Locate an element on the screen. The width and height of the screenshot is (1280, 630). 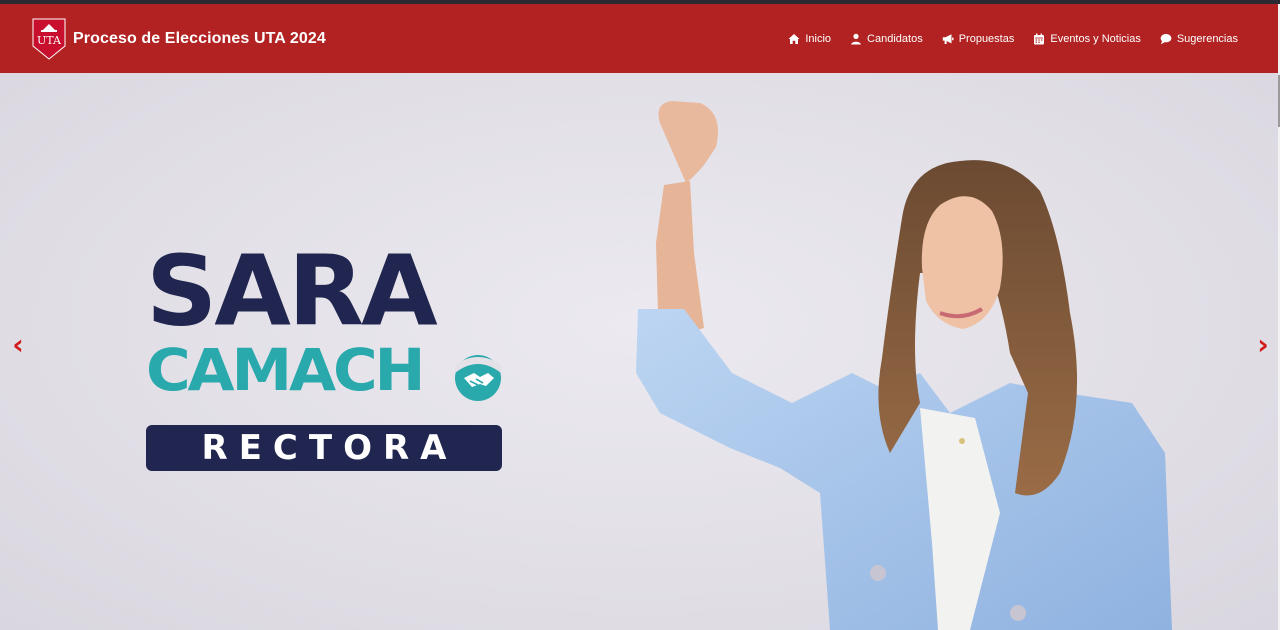
candidate-last-name: CAMACH is located at coordinates (285, 370).